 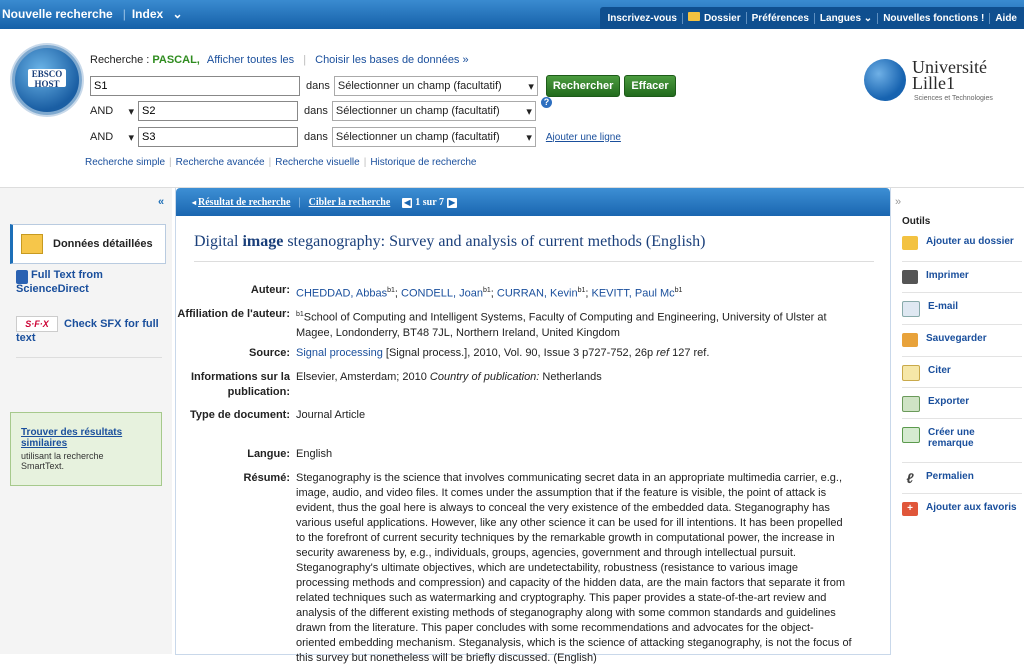 I want to click on add-line-link: Ajouter une ligne, so click(x=583, y=137).